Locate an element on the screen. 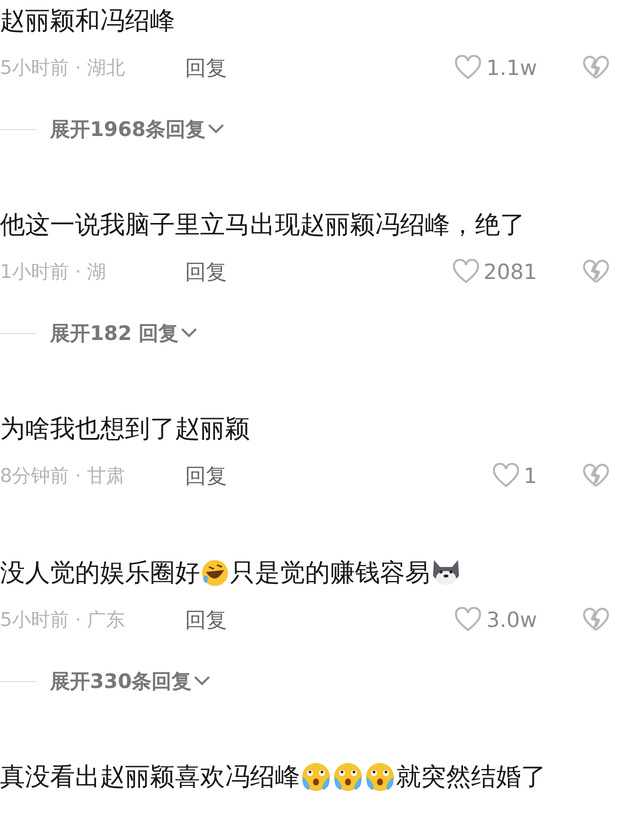 The height and width of the screenshot is (824, 640). dog-emoji-icon is located at coordinates (446, 573).